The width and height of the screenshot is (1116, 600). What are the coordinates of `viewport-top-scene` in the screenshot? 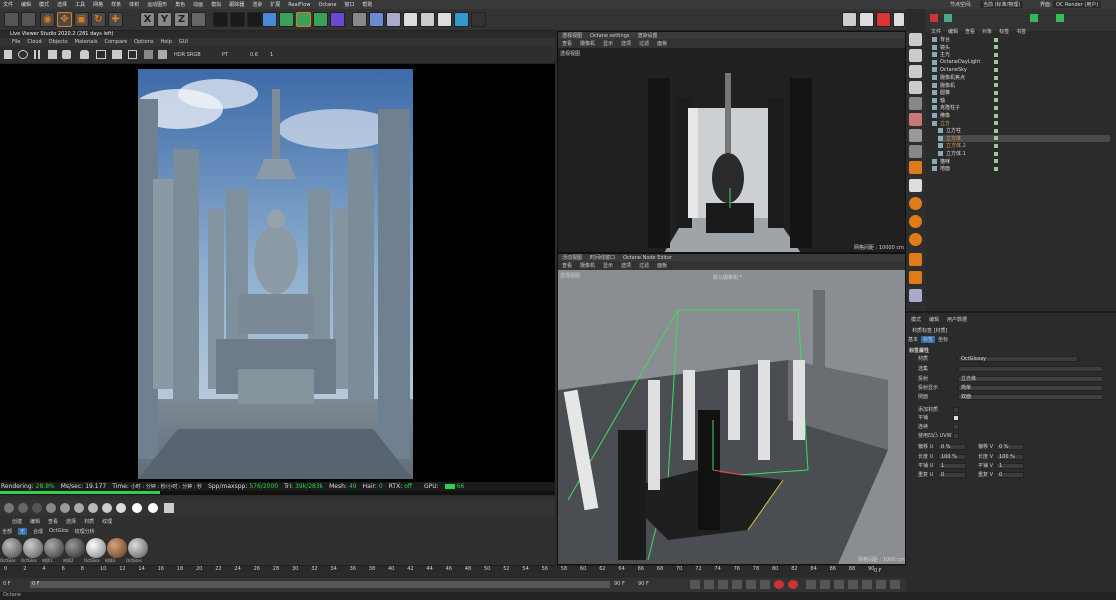 It's located at (731, 155).